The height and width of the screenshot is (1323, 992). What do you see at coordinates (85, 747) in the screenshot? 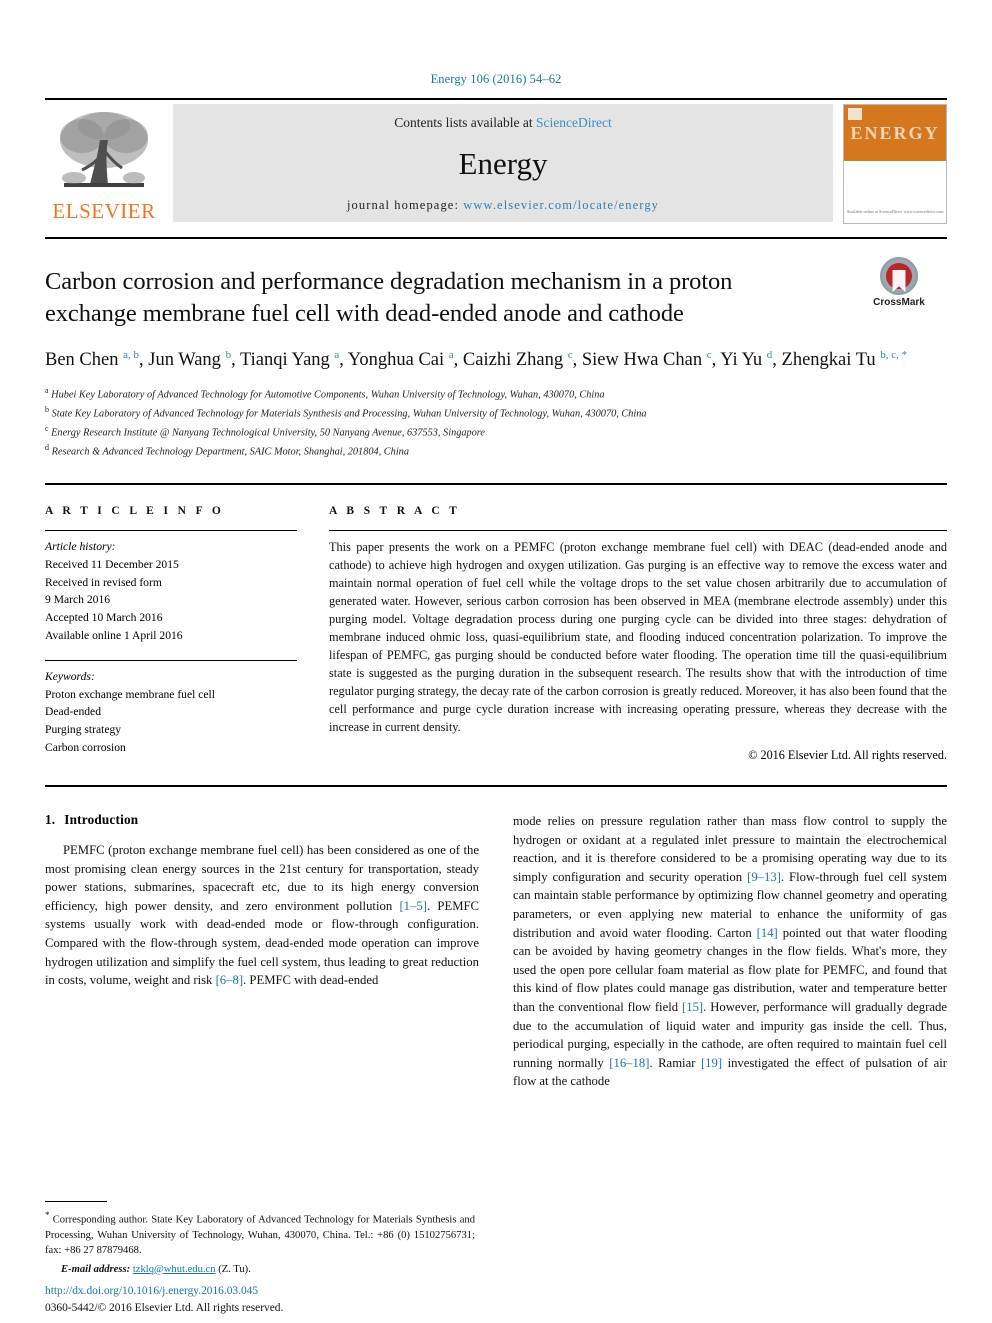
I see `keyword-item: Carbon corrosion` at bounding box center [85, 747].